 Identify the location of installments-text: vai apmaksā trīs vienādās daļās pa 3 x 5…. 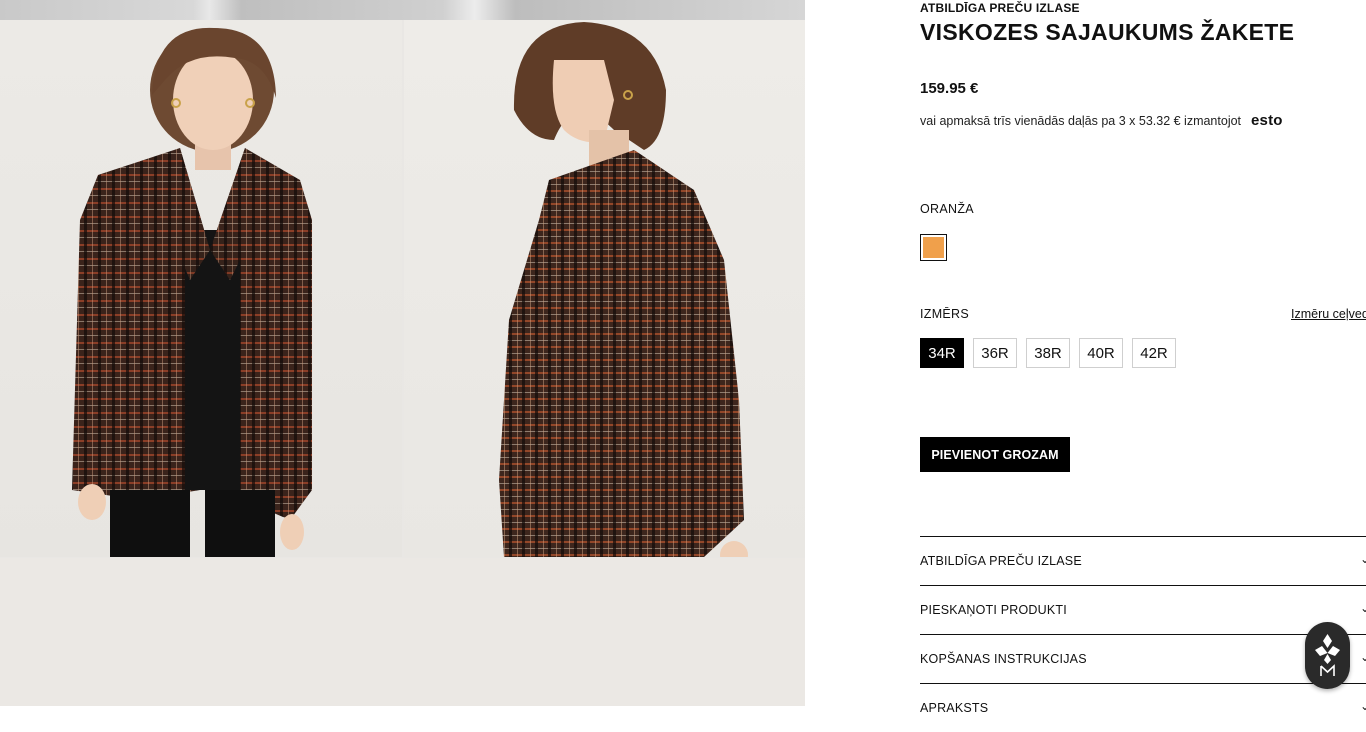
(1081, 120).